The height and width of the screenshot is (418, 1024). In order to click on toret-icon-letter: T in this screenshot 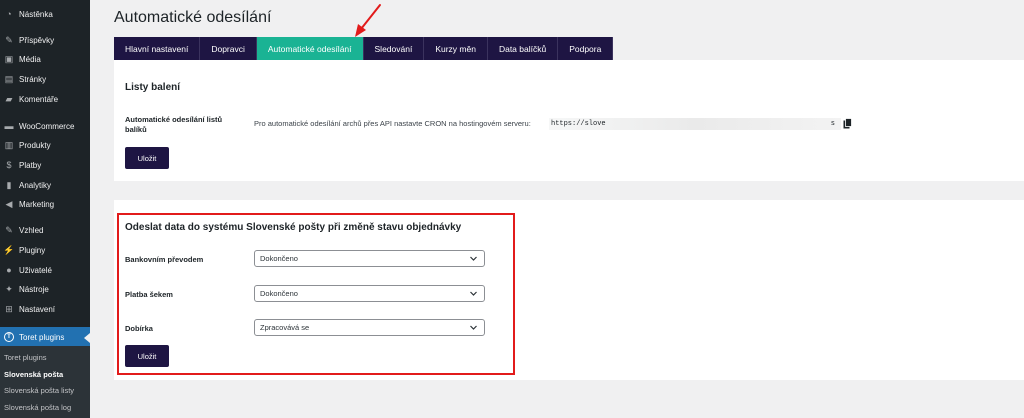, I will do `click(9, 337)`.